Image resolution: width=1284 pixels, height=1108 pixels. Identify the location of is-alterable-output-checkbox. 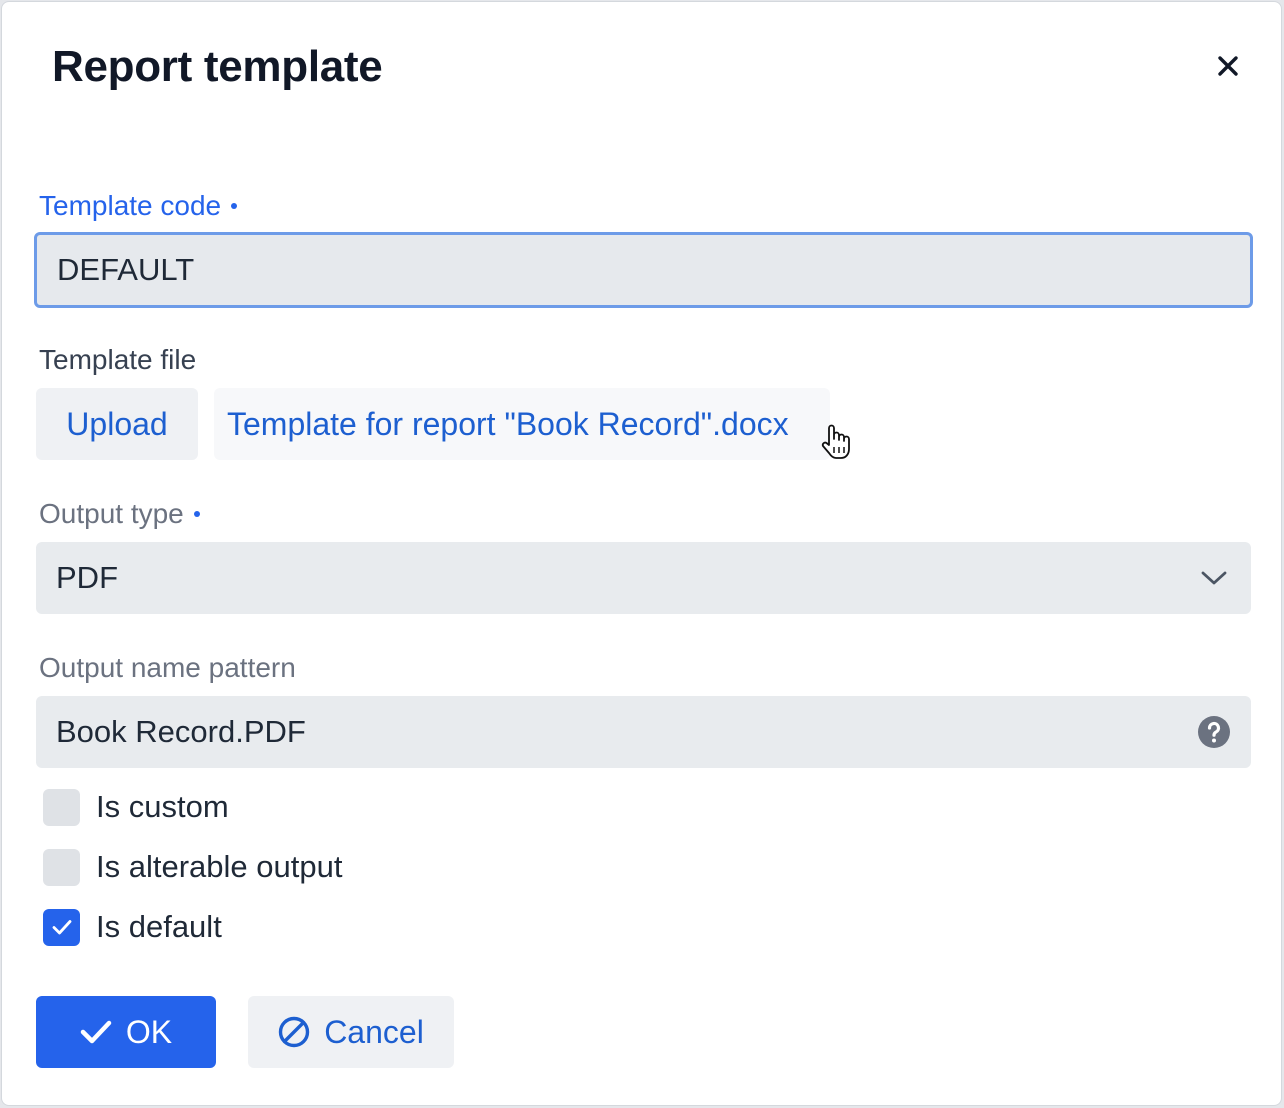
(61, 867).